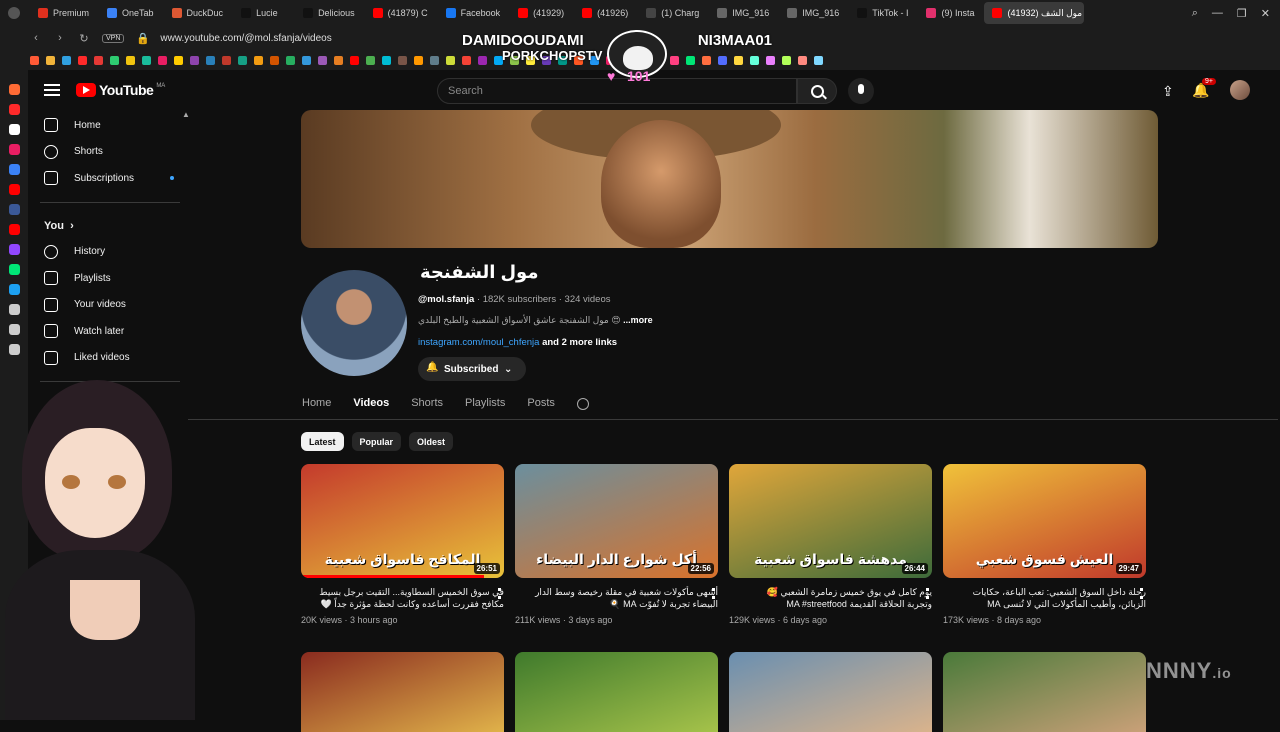 The image size is (1280, 732). Describe the element at coordinates (14, 13) in the screenshot. I see `browser-menu-icon` at that location.